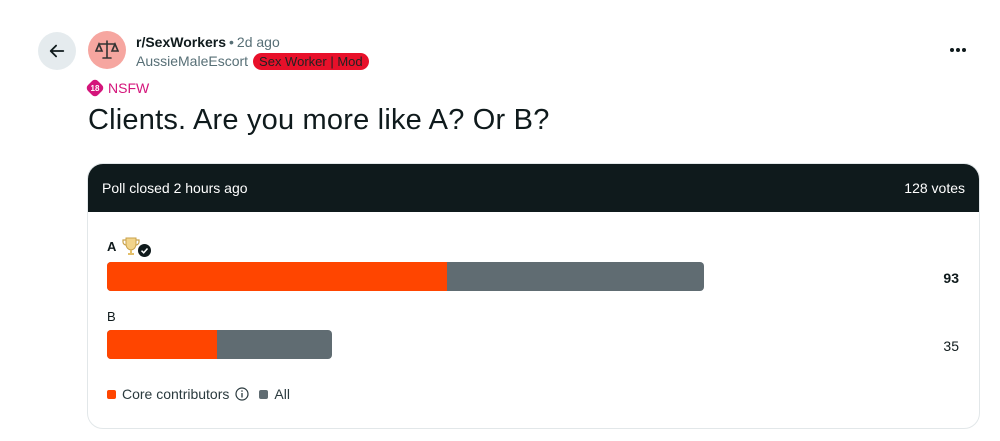  I want to click on legend-core-label: Core contributors, so click(176, 394).